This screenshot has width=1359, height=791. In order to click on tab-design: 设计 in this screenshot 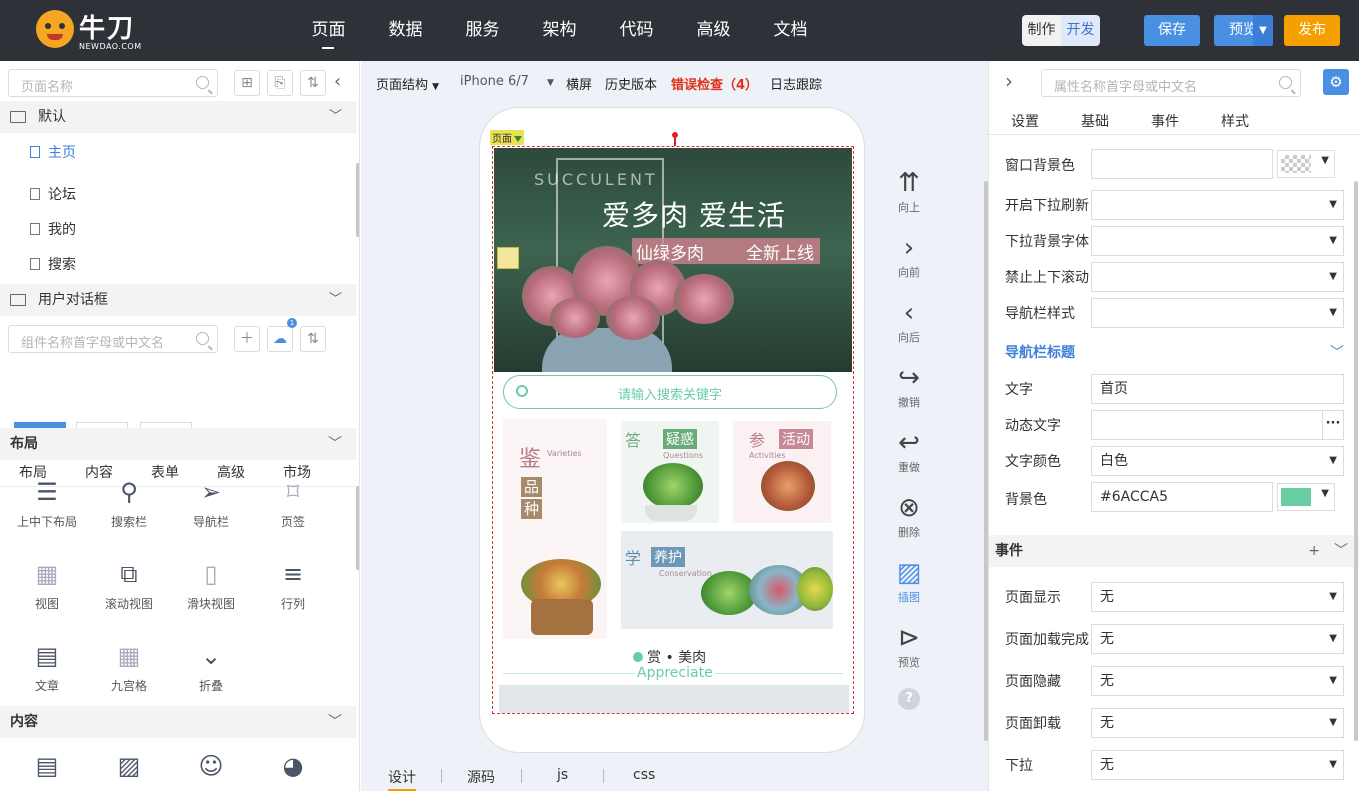, I will do `click(402, 779)`.